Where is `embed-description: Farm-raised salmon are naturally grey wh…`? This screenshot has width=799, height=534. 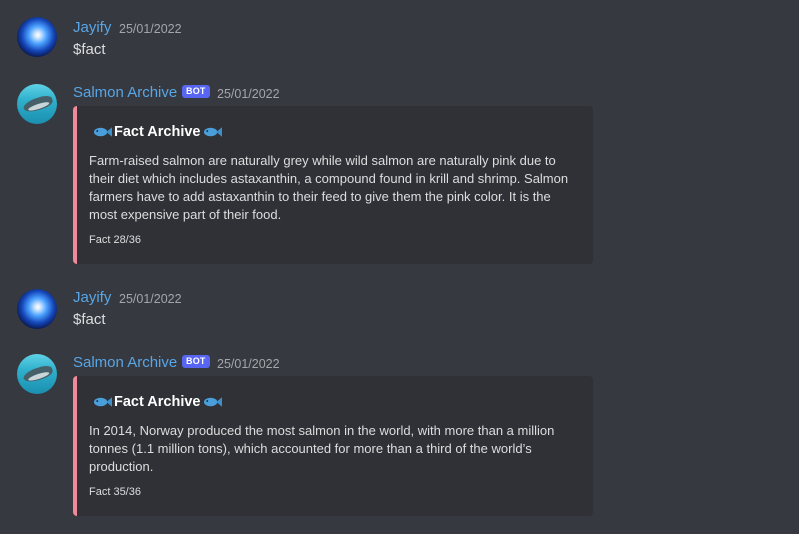 embed-description: Farm-raised salmon are naturally grey wh… is located at coordinates (329, 187).